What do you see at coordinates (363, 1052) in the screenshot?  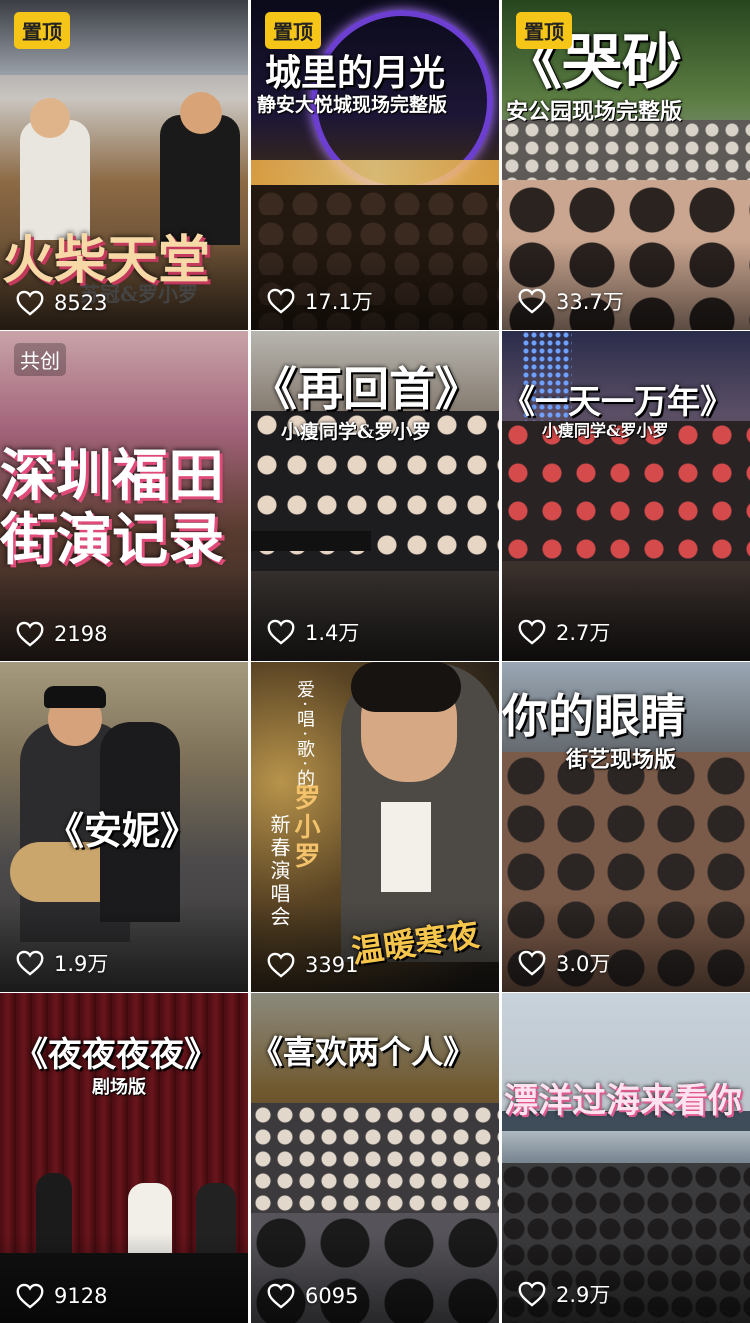 I see `video-title: 《喜欢两个人》` at bounding box center [363, 1052].